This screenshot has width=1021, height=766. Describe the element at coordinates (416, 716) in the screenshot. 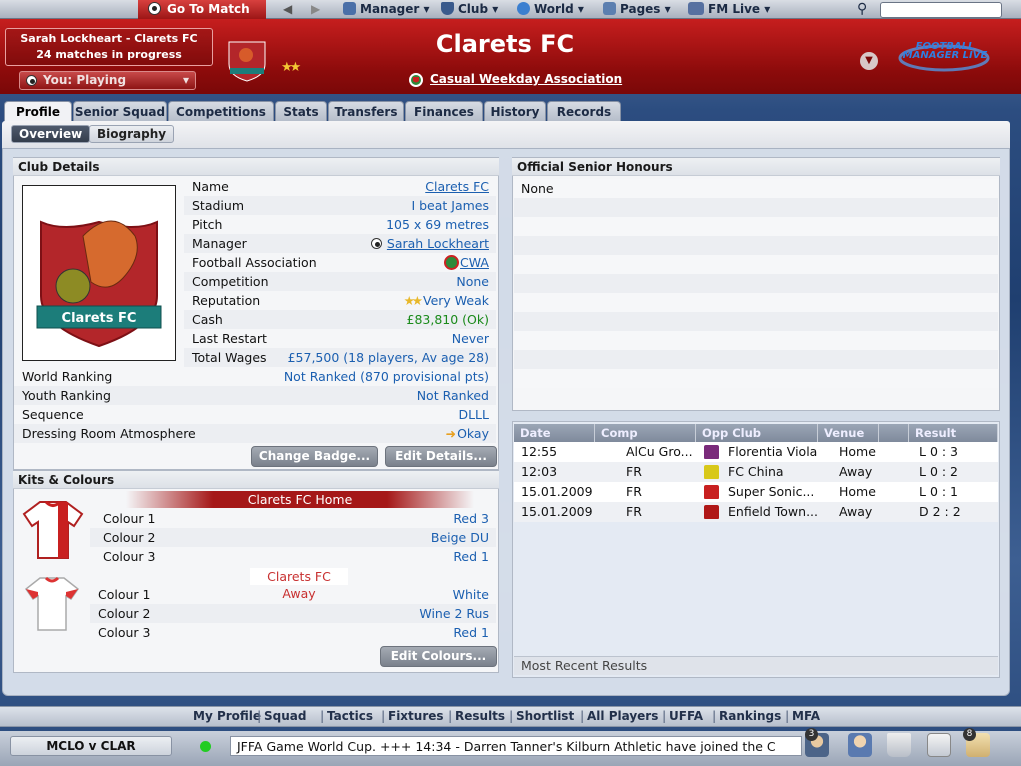

I see `bottom-nav-fixtures: Fixtures` at that location.